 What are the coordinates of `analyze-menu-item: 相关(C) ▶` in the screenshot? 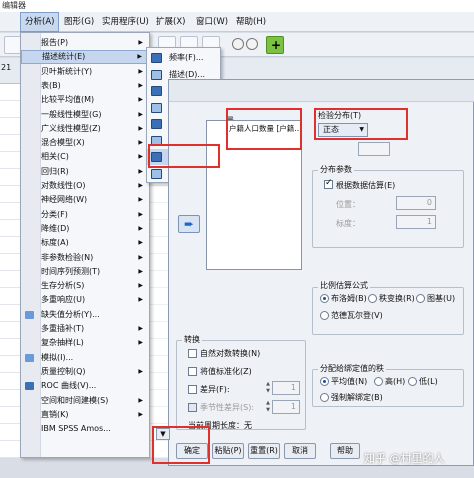 It's located at (85, 157).